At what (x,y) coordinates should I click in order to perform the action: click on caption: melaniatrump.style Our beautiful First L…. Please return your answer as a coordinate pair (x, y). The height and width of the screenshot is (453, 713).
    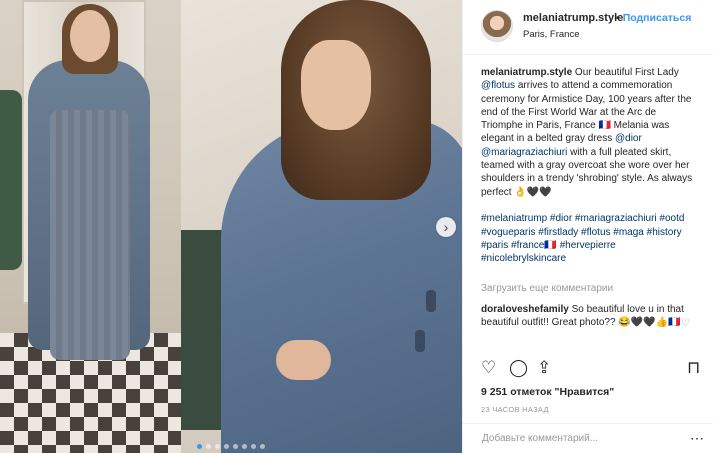
    Looking at the image, I should click on (590, 165).